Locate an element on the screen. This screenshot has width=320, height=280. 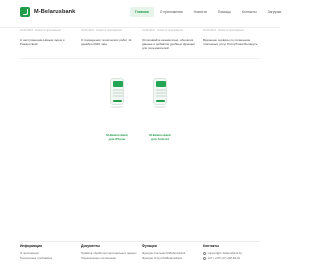
logo-text: M-Belarusbank is located at coordinates (55, 12).